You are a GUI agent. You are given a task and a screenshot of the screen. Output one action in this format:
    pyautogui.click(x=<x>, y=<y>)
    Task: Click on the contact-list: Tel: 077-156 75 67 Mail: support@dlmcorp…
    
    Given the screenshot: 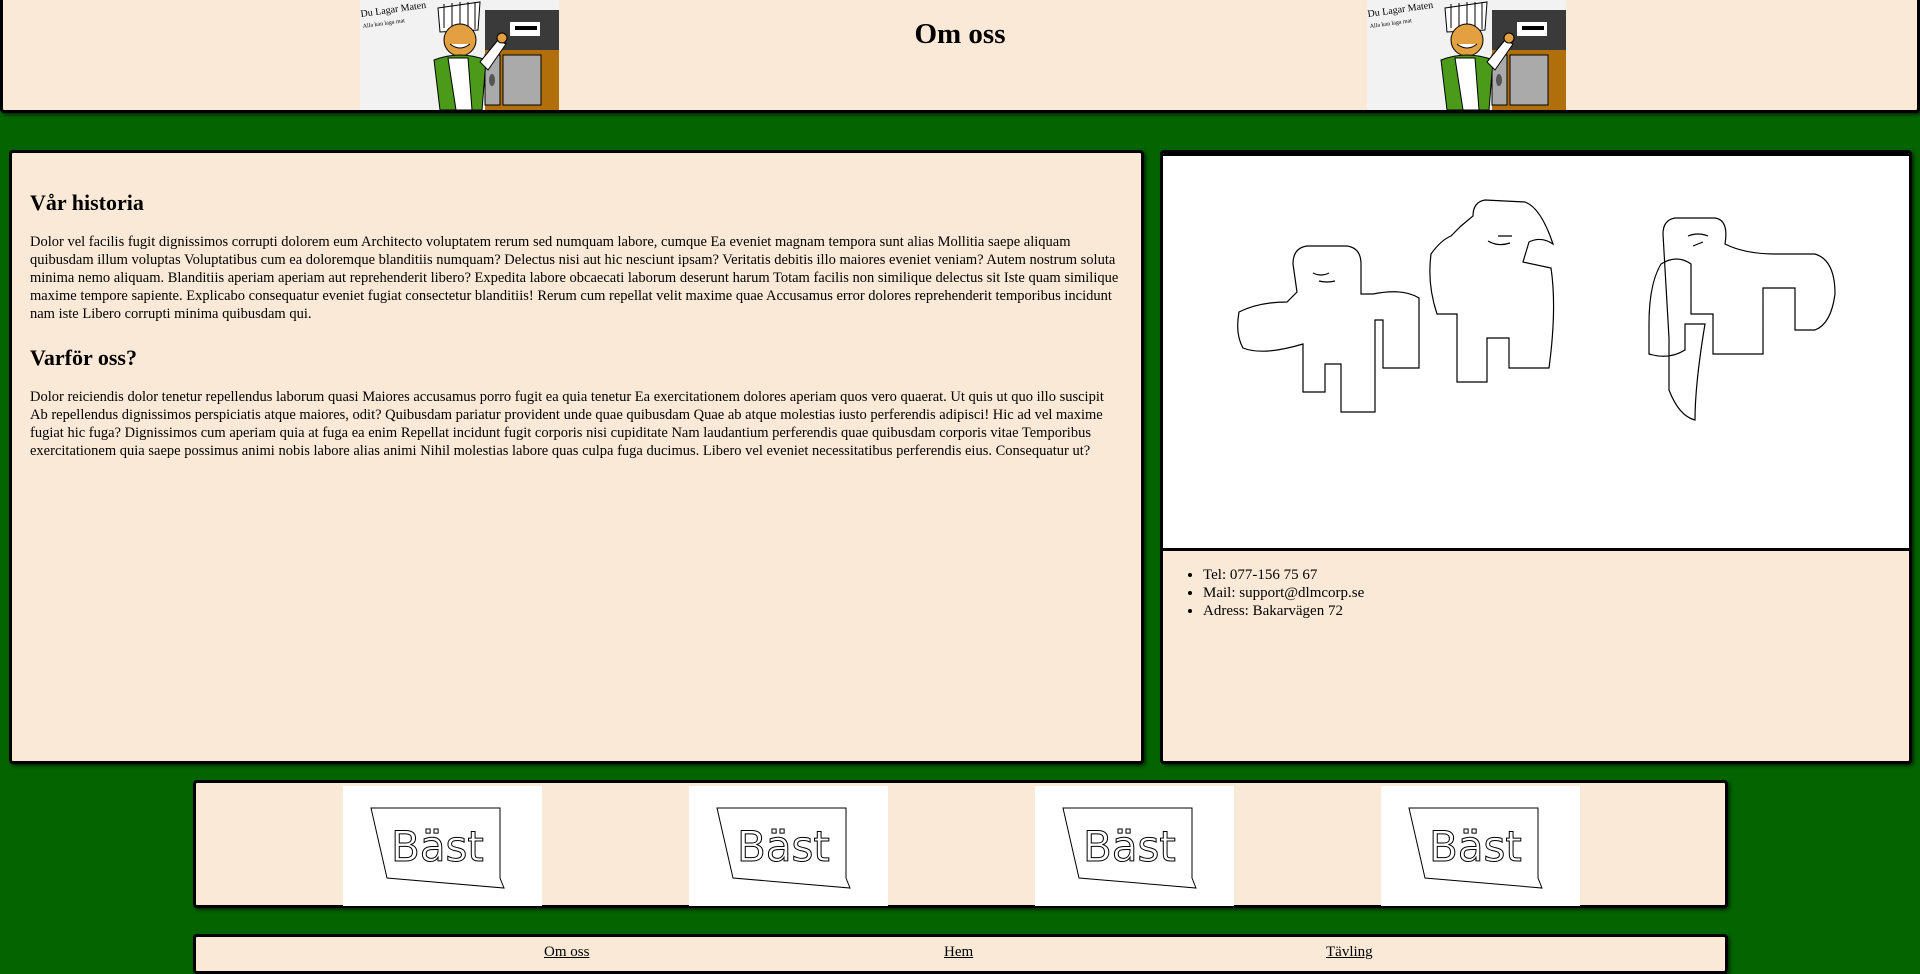 What is the action you would take?
    pyautogui.click(x=1263, y=593)
    